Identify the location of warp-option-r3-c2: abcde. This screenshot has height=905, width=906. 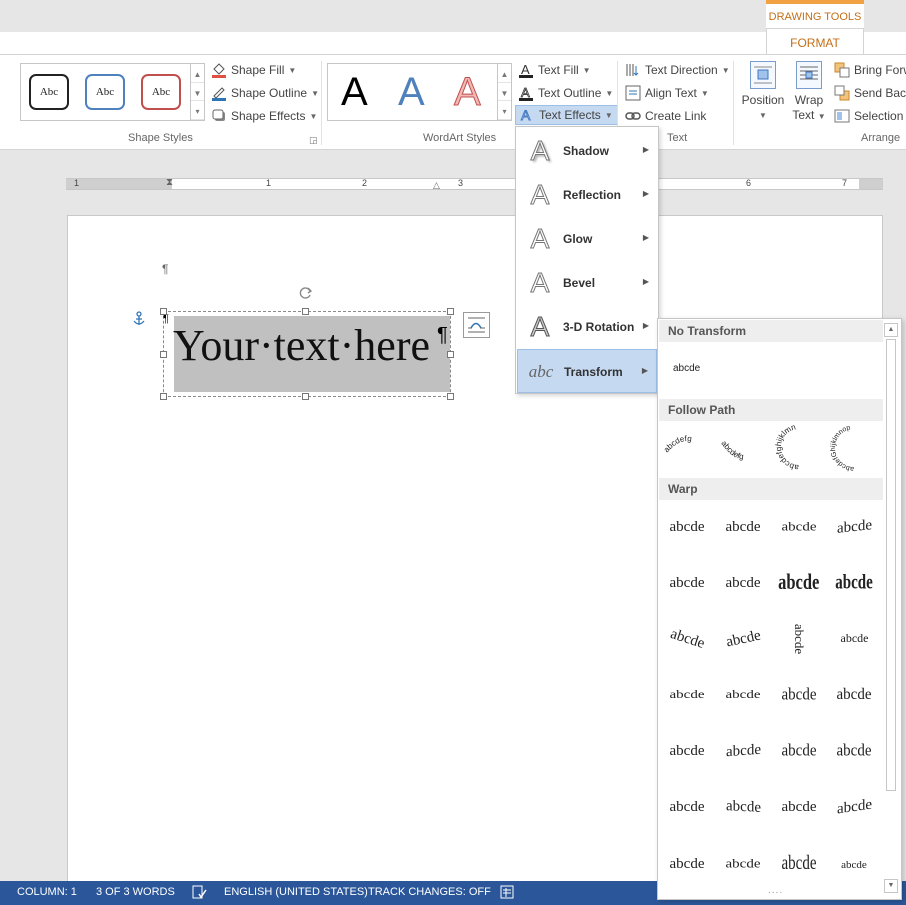
(743, 639).